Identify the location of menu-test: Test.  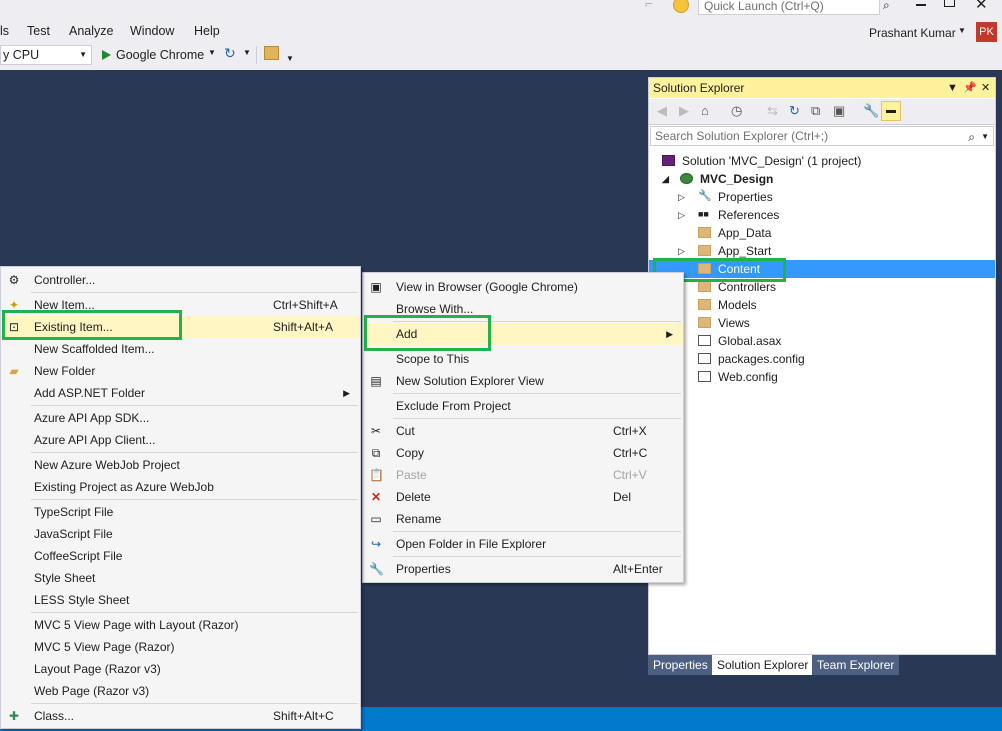
(38, 31).